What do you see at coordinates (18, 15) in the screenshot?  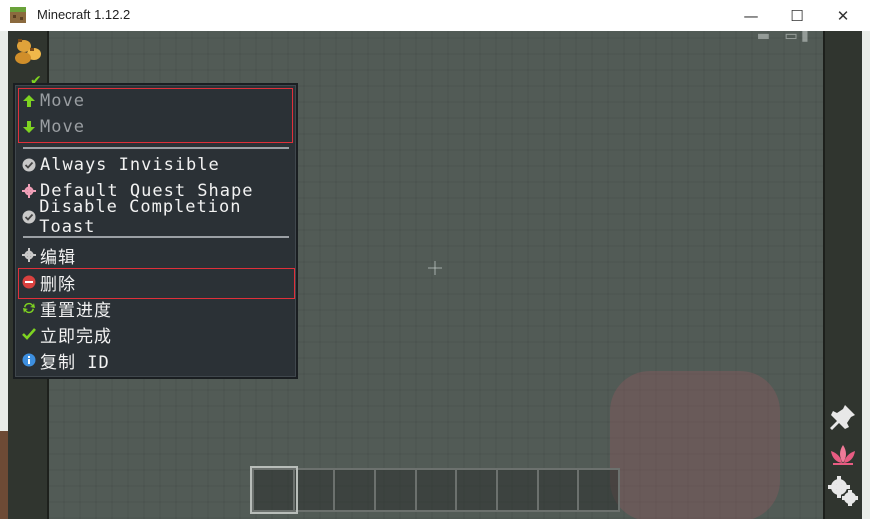 I see `minecraft-icon` at bounding box center [18, 15].